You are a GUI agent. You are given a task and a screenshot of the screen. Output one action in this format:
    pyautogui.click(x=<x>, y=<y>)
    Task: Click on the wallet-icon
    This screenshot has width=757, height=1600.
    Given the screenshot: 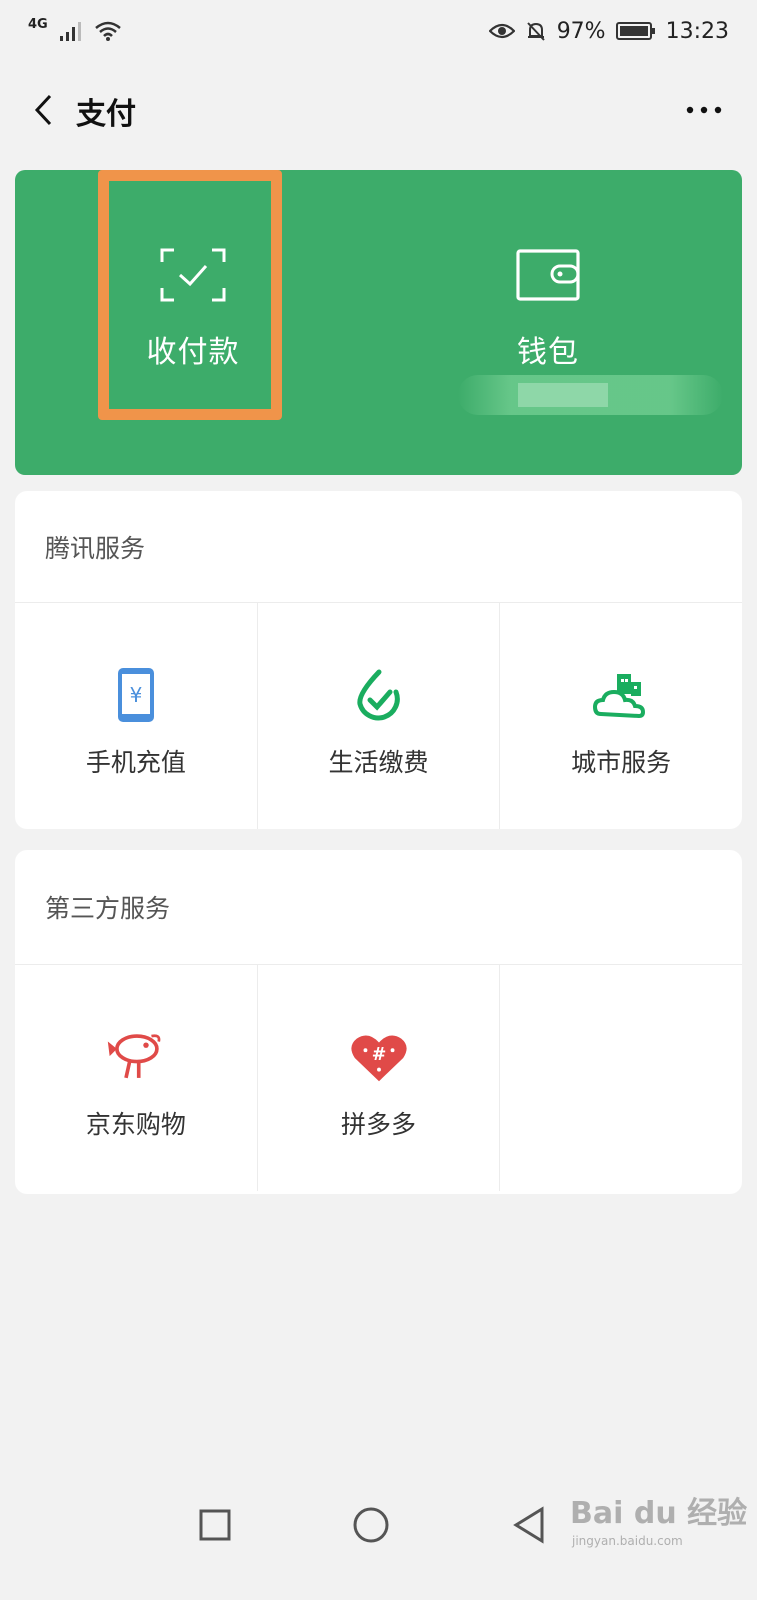 What is the action you would take?
    pyautogui.click(x=548, y=275)
    